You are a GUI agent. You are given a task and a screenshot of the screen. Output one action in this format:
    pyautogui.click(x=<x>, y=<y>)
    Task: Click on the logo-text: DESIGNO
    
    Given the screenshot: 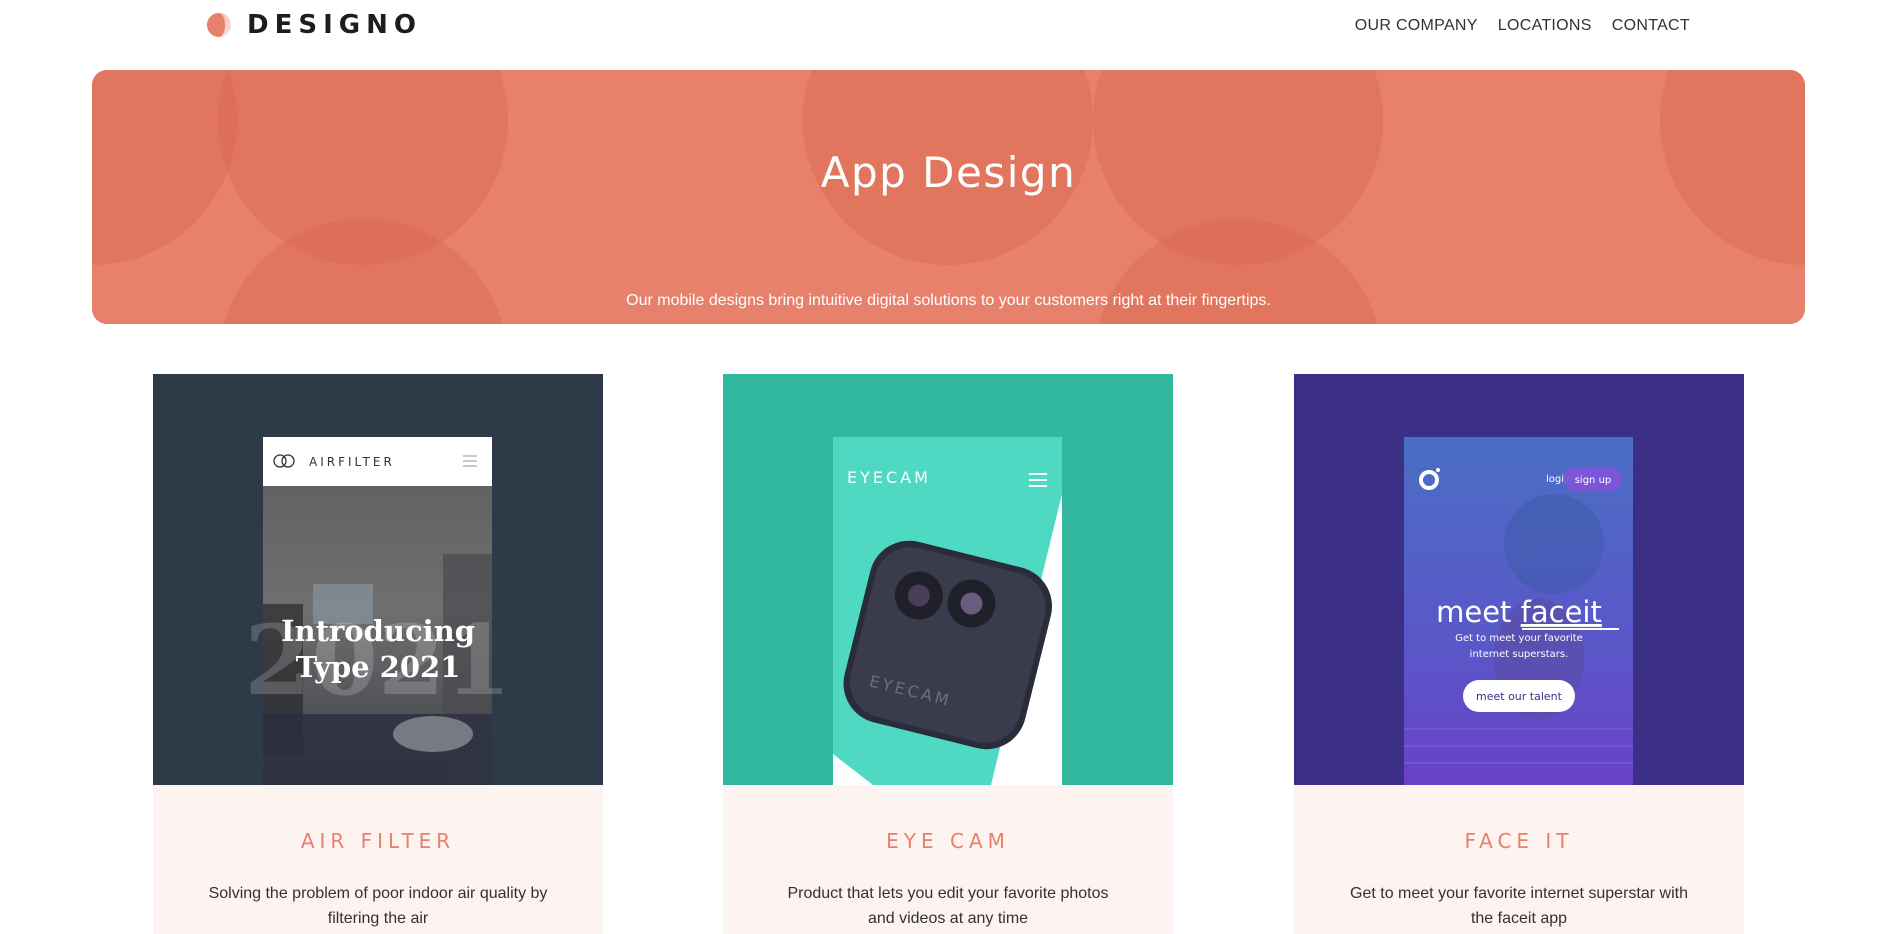 What is the action you would take?
    pyautogui.click(x=334, y=25)
    